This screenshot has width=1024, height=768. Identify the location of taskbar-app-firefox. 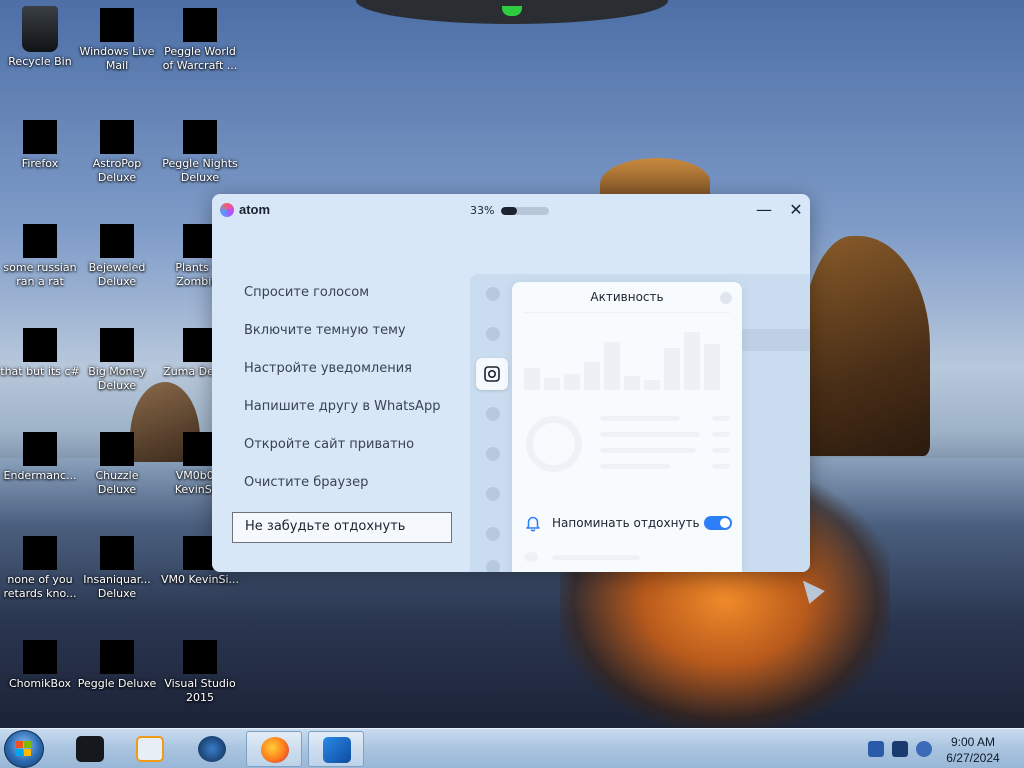
(274, 749).